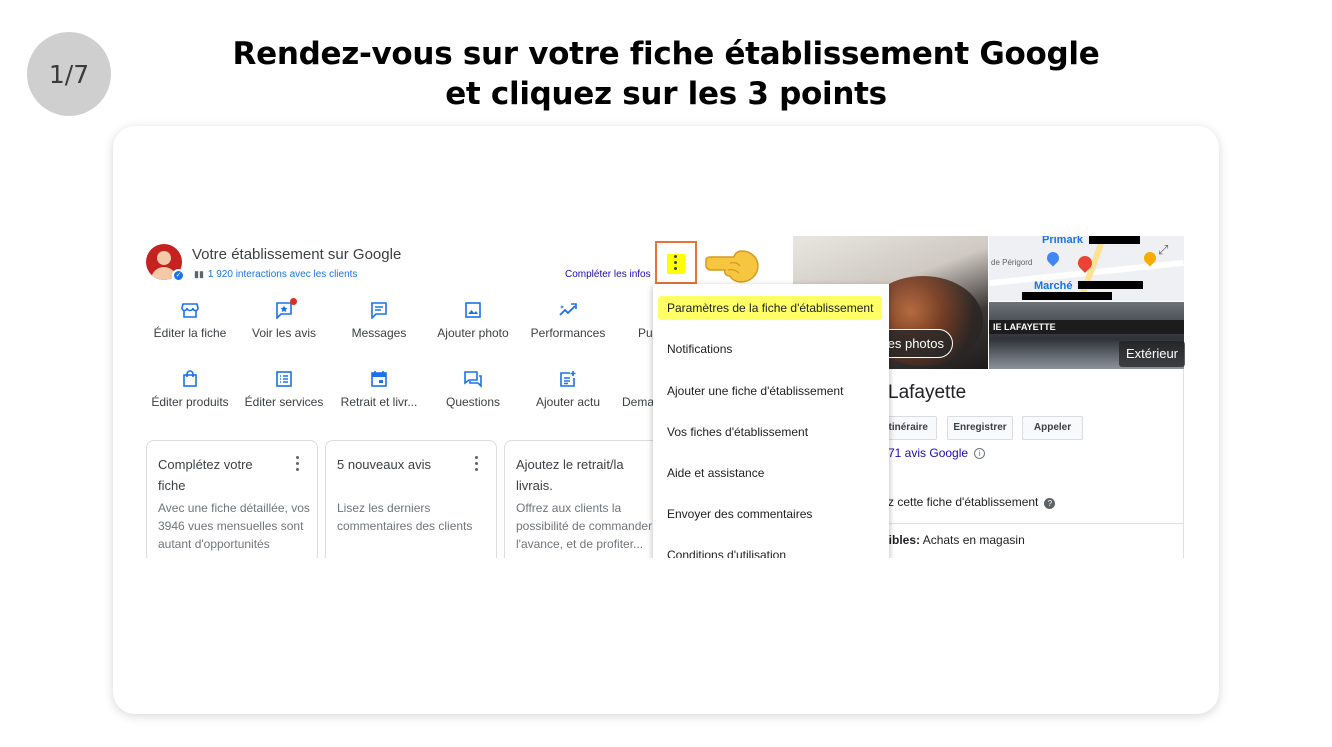 The image size is (1332, 747). What do you see at coordinates (69, 74) in the screenshot?
I see `step-badge: 1/7` at bounding box center [69, 74].